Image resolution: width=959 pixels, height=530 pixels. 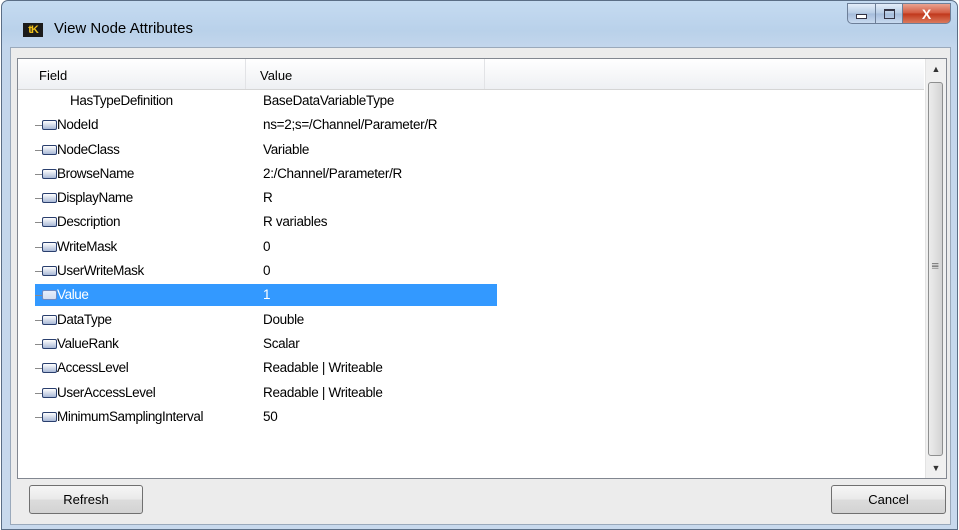 I want to click on field-value: Double, so click(x=283, y=319).